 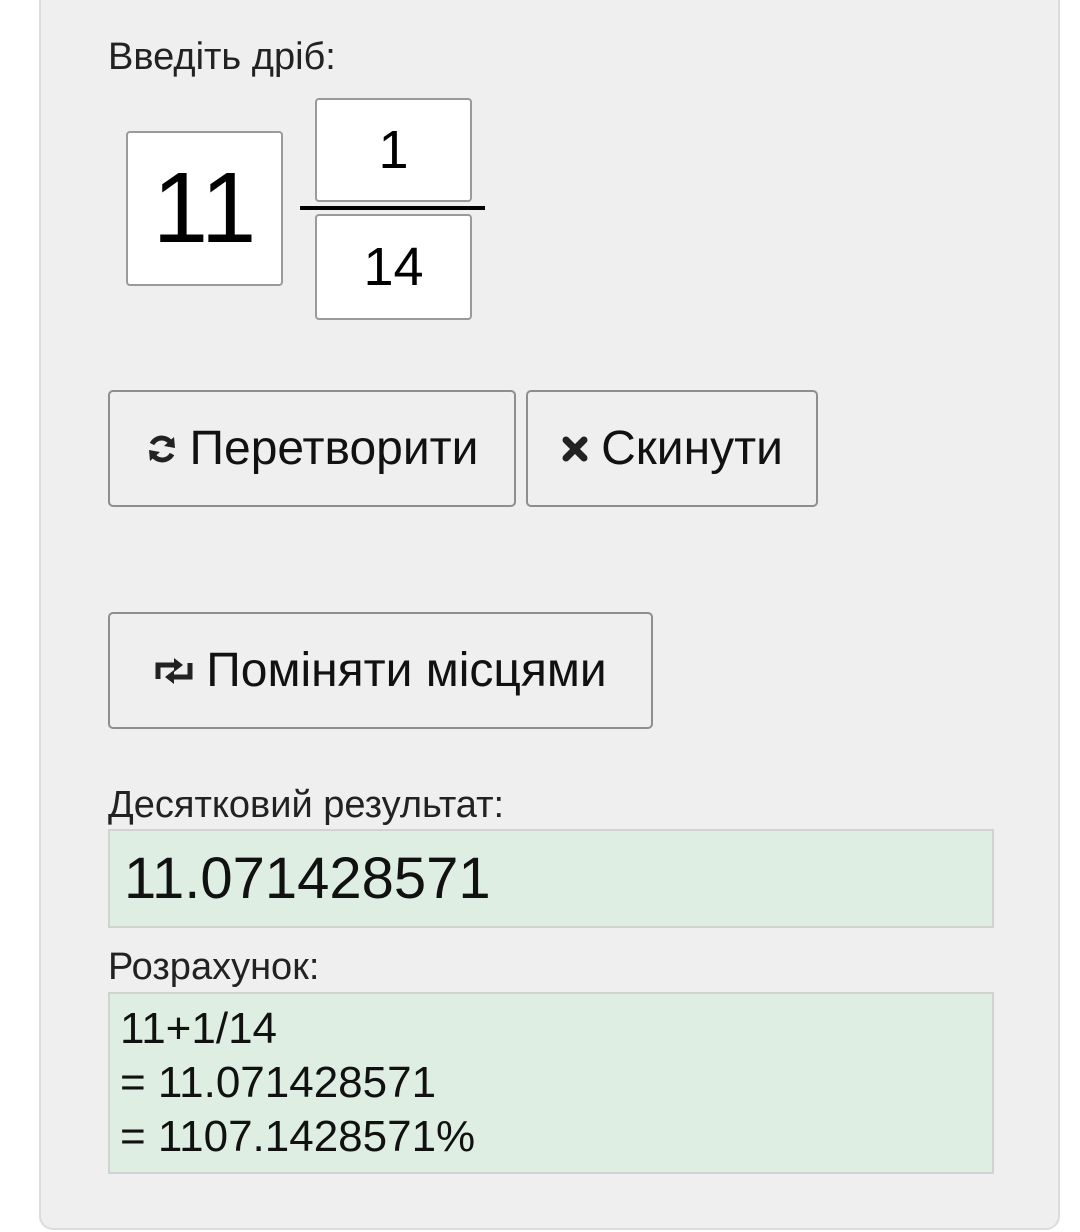 I want to click on calculation-line: = 11.071428571, so click(x=278, y=1082).